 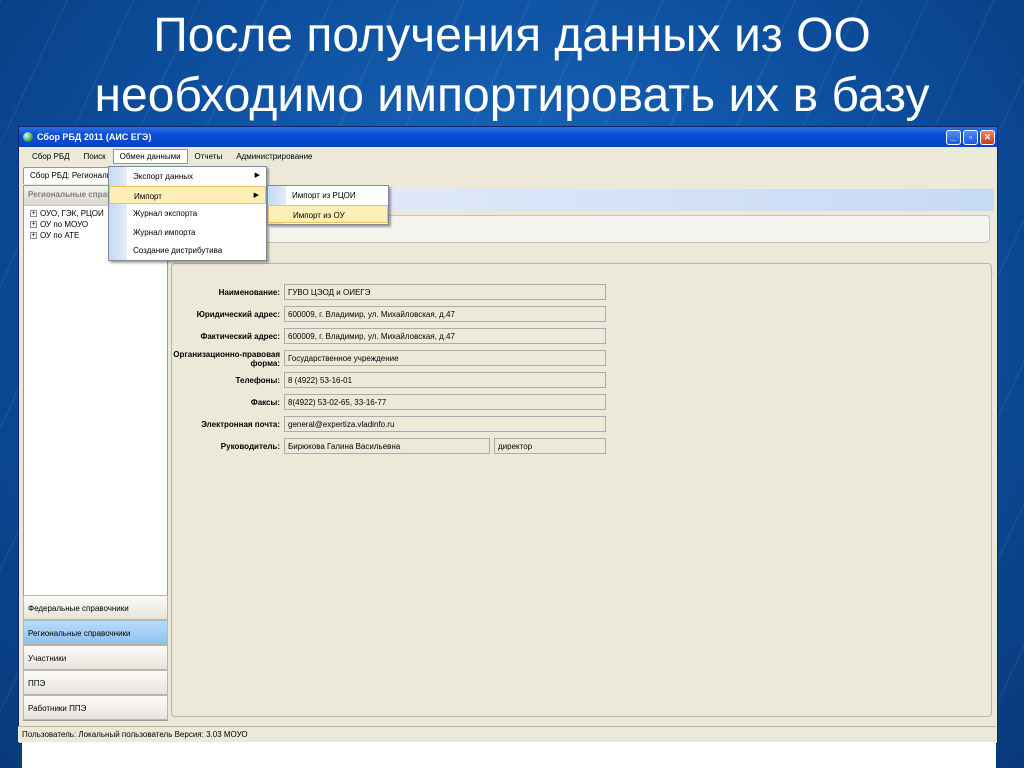 What do you see at coordinates (240, 424) in the screenshot?
I see `email-label: Электронная почта:` at bounding box center [240, 424].